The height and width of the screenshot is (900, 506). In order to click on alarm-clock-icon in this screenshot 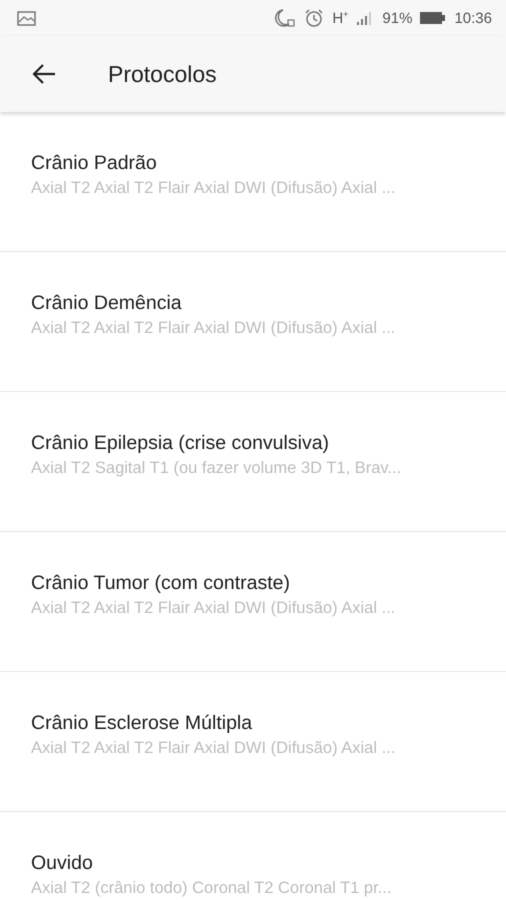, I will do `click(314, 18)`.